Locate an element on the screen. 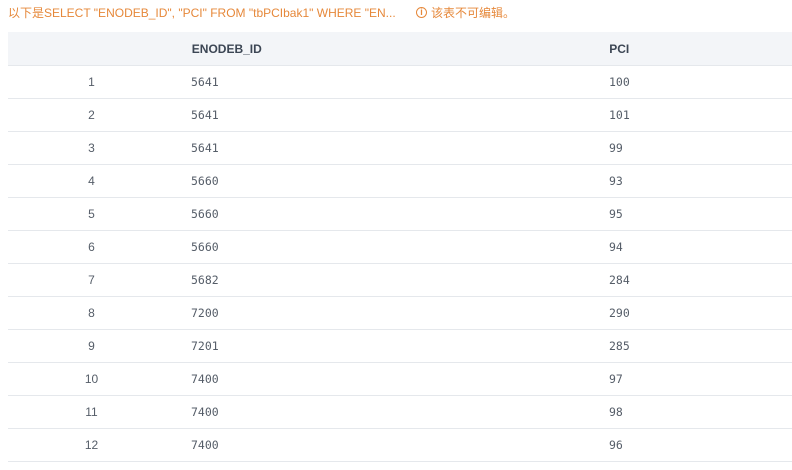 The width and height of the screenshot is (792, 470). row-index: 5 is located at coordinates (91, 214).